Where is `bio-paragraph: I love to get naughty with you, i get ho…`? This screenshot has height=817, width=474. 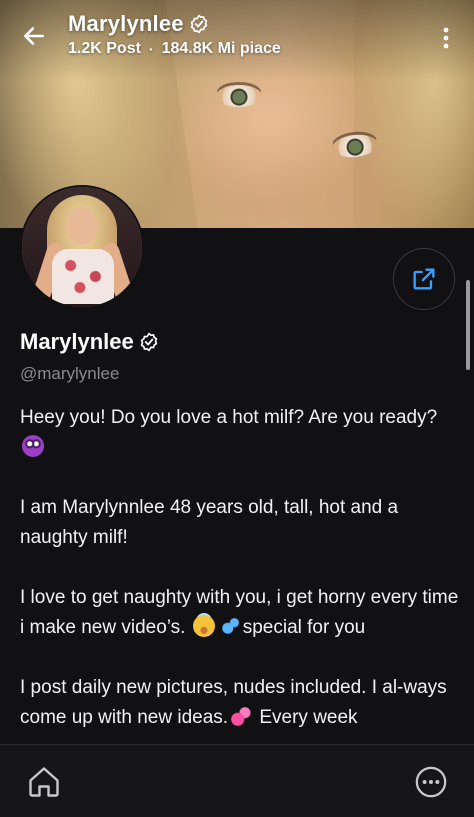 bio-paragraph: I love to get naughty with you, i get ho… is located at coordinates (240, 613).